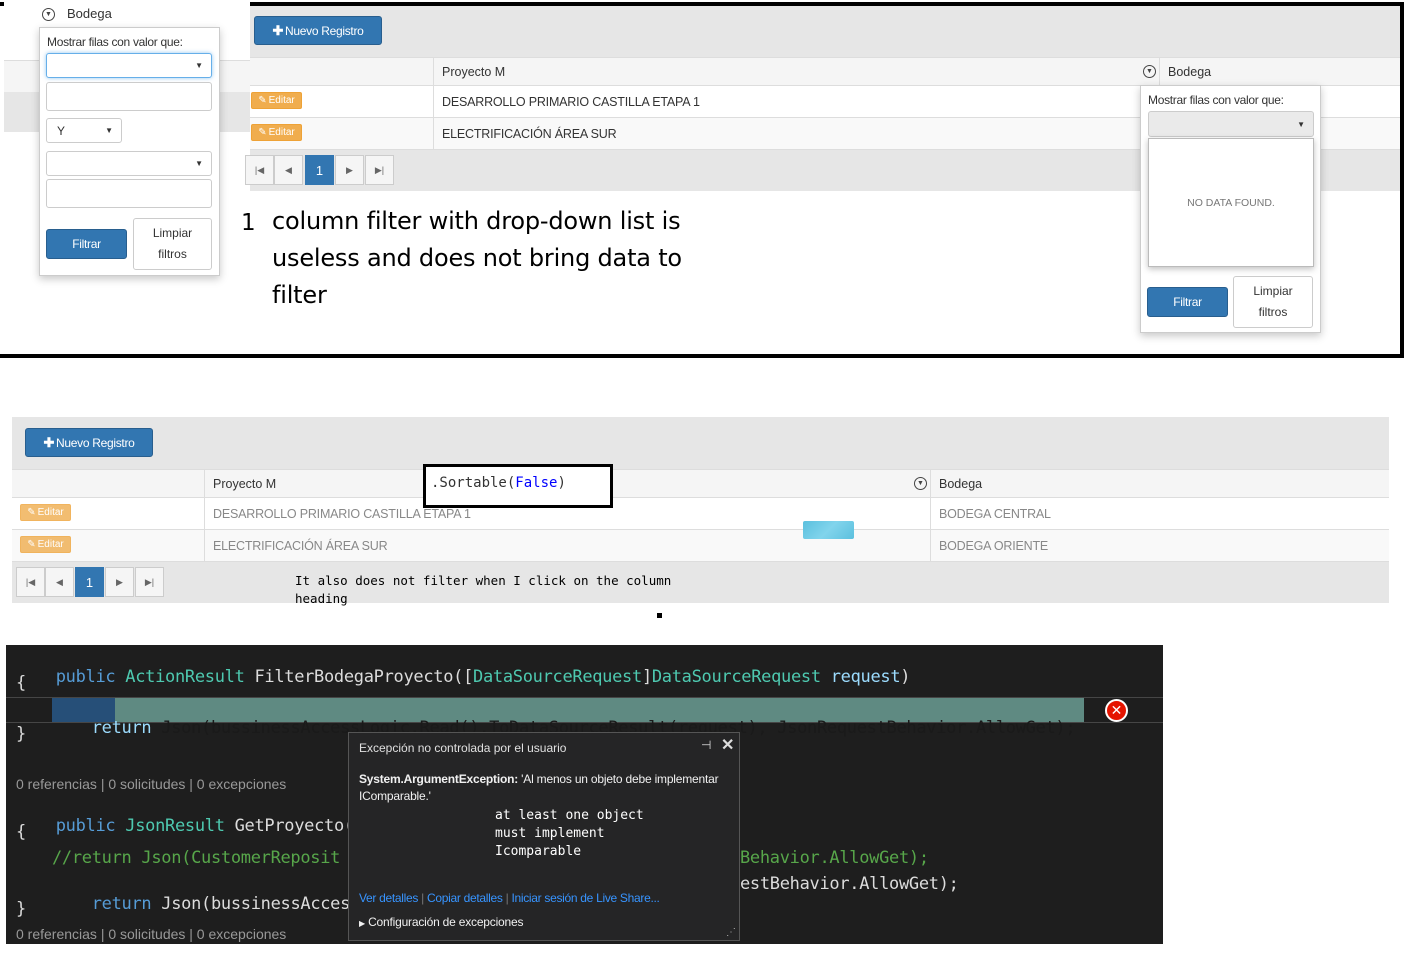 The image size is (1404, 960). Describe the element at coordinates (172, 254) in the screenshot. I see `left-clear-label-2: filtros` at that location.